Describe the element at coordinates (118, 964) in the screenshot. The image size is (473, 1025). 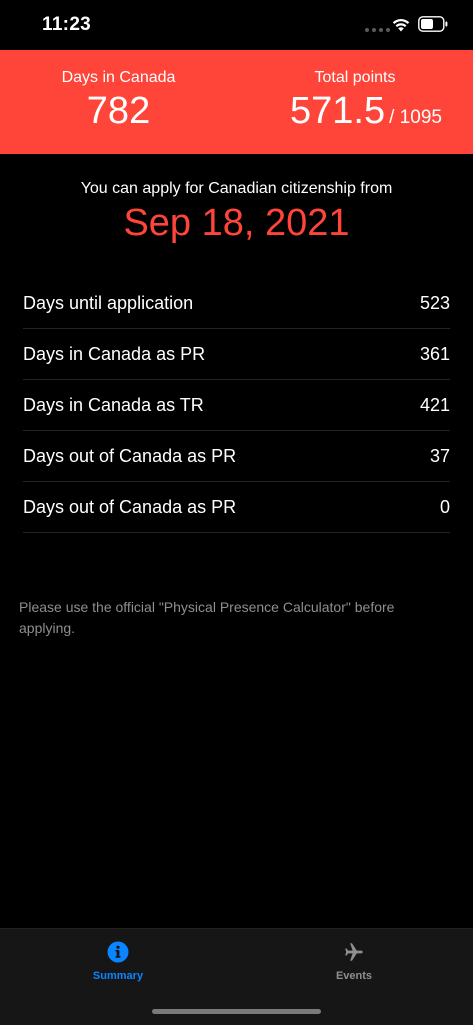
I see `tab-summary: Summary` at that location.